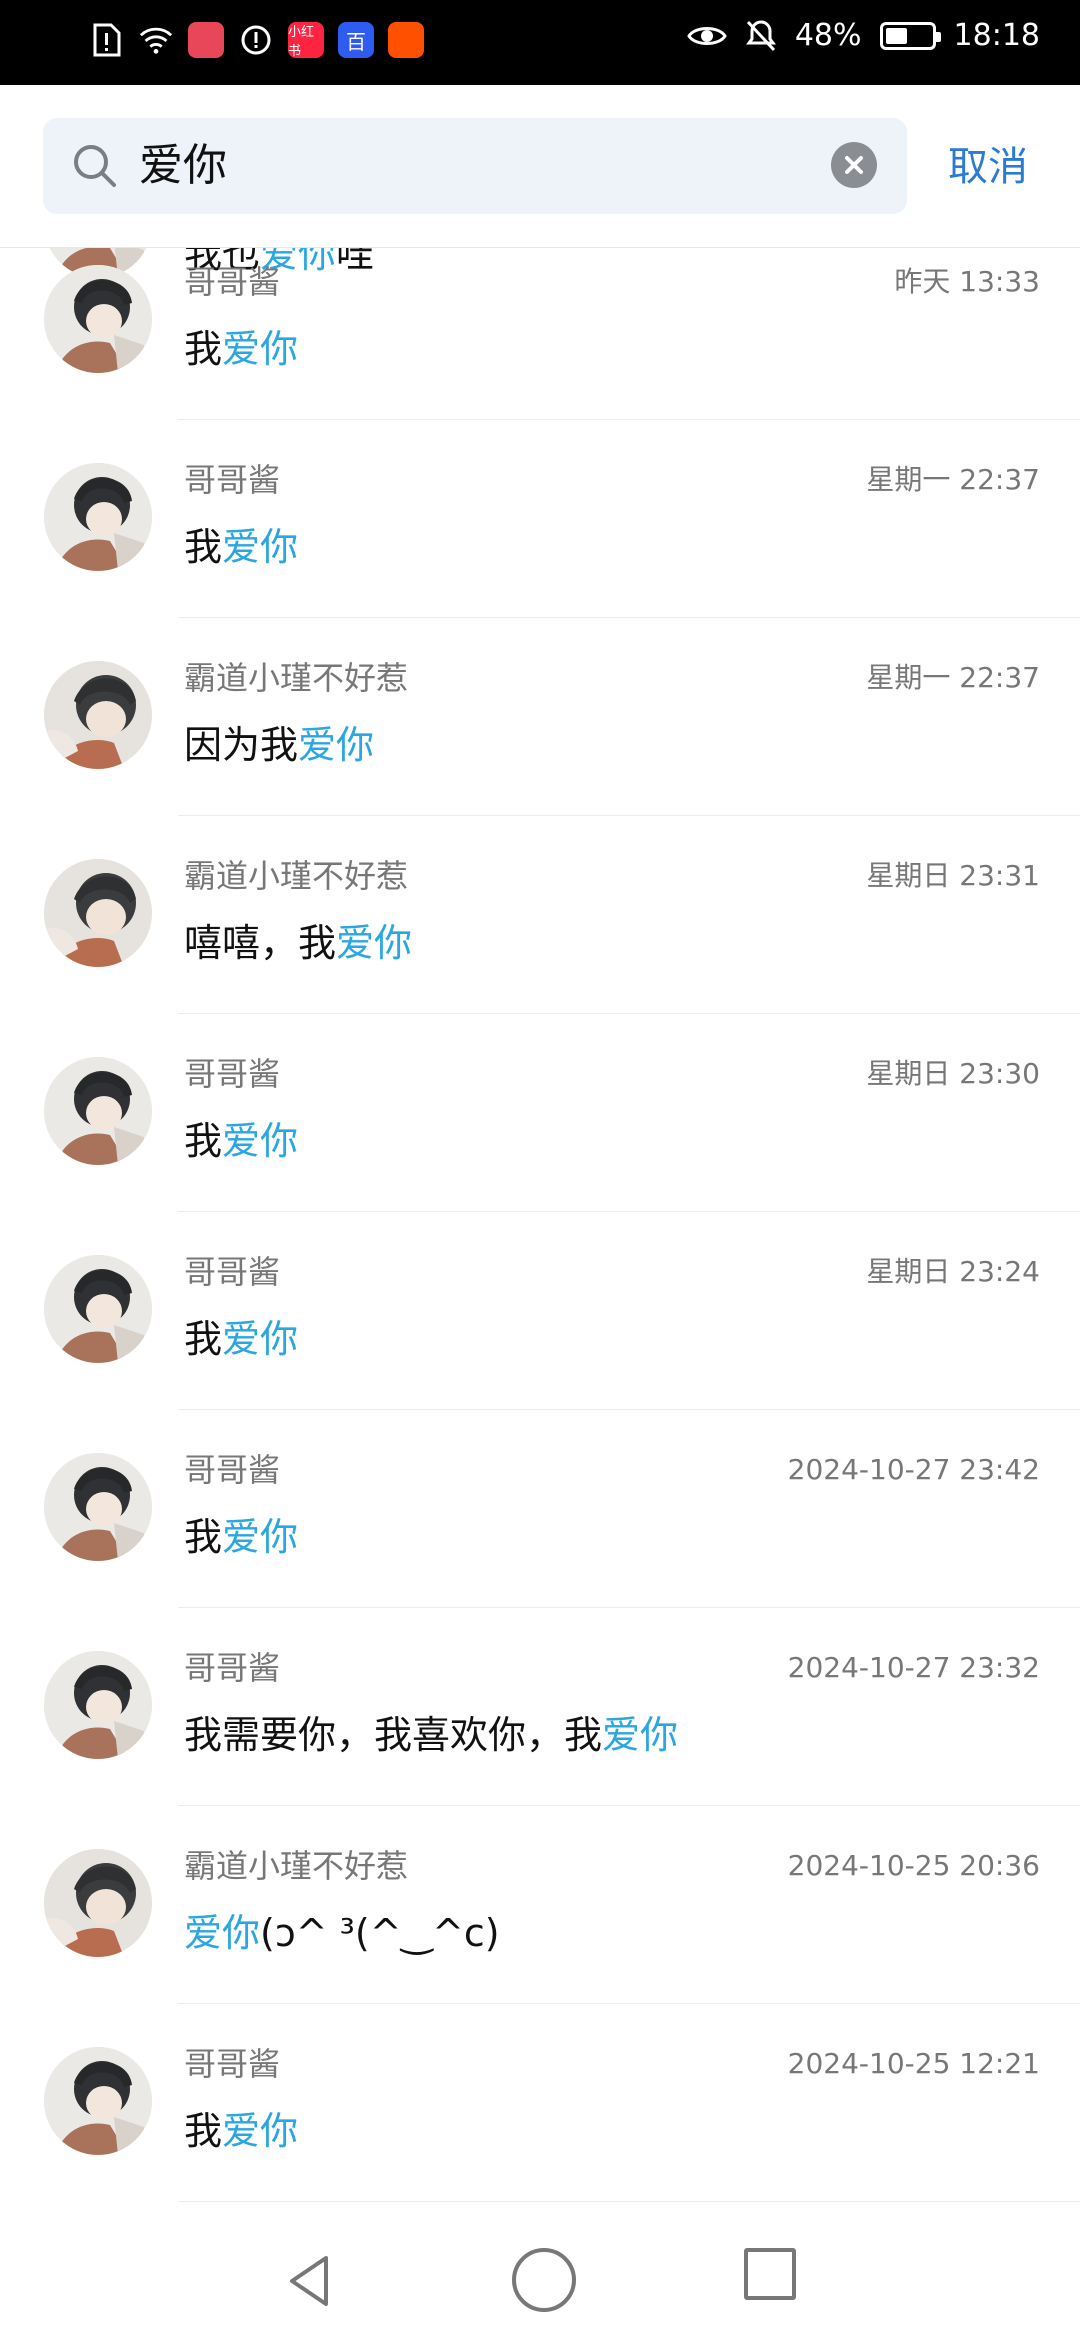  Describe the element at coordinates (540, 915) in the screenshot. I see `search-result-item: 霸道小瑾不好惹 星期日 23:31 嘻嘻，我爱你` at that location.